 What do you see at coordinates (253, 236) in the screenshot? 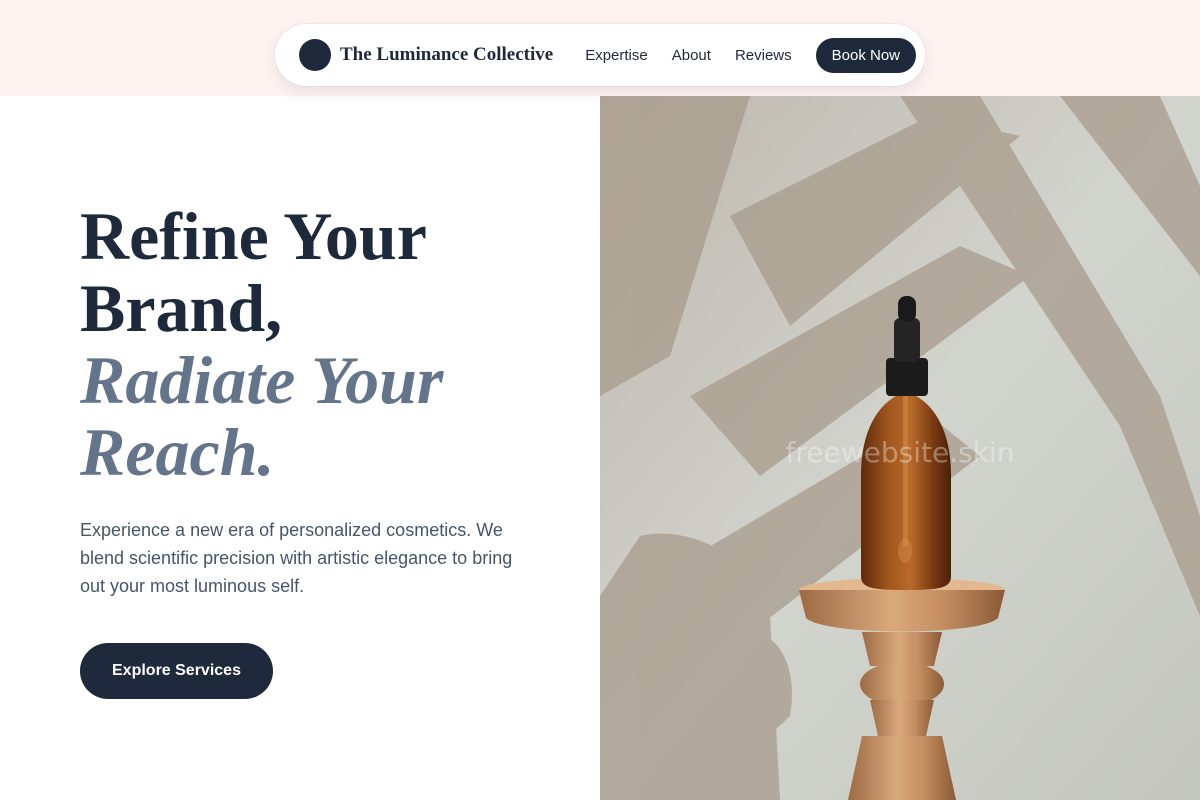
I see `headline-line-1: Refine Your` at bounding box center [253, 236].